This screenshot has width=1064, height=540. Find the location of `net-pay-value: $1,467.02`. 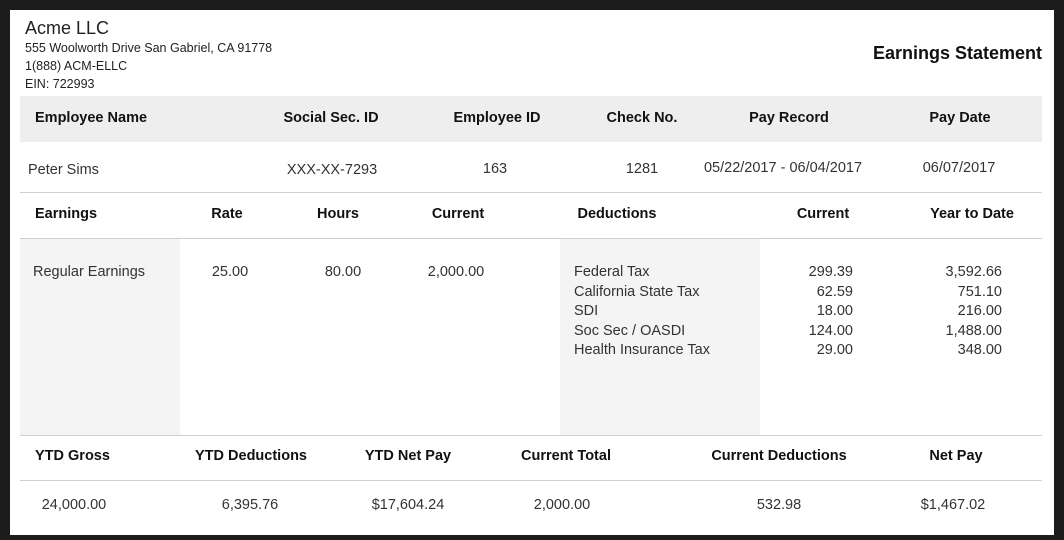

net-pay-value: $1,467.02 is located at coordinates (953, 505).